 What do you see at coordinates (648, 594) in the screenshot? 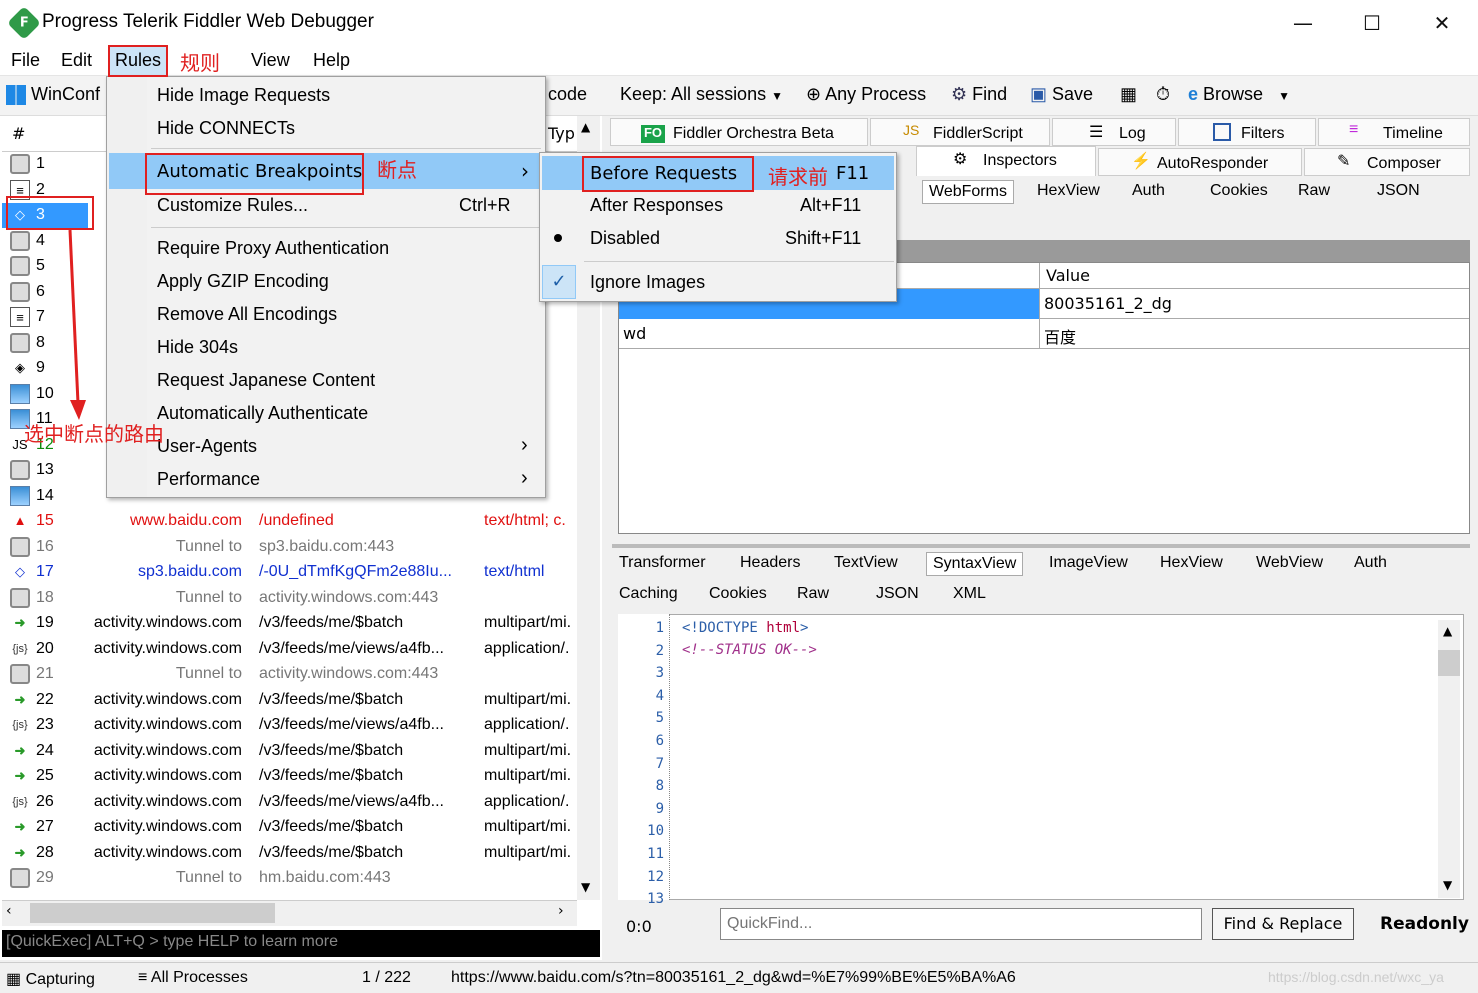
I see `tab-caching: Caching` at bounding box center [648, 594].